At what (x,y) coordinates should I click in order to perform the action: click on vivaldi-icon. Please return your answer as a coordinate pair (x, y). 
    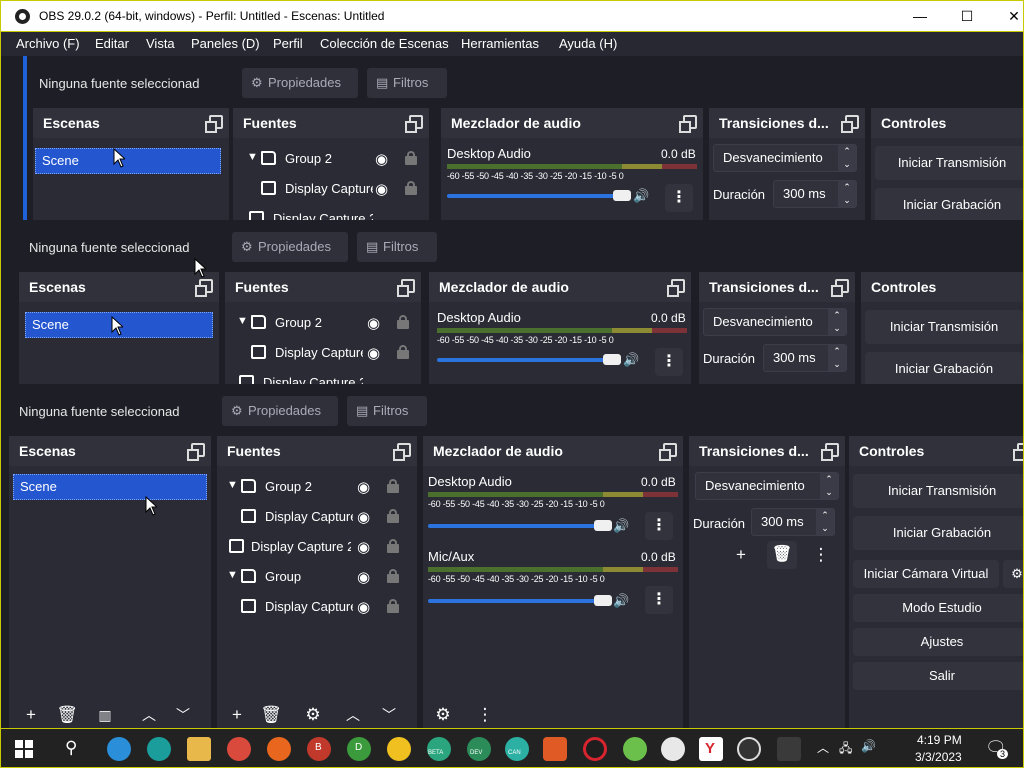
    Looking at the image, I should click on (635, 749).